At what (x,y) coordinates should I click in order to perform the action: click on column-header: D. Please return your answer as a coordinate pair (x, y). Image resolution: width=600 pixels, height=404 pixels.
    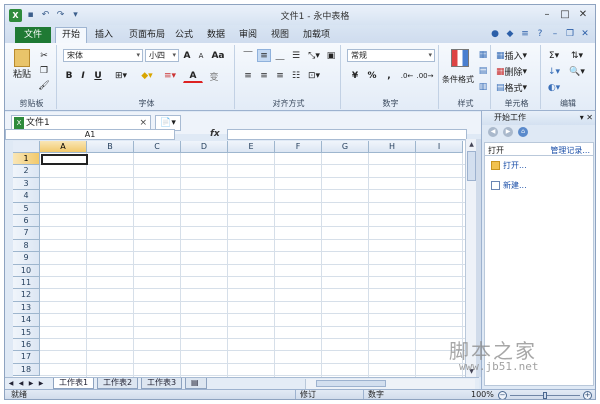
    Looking at the image, I should click on (204, 147).